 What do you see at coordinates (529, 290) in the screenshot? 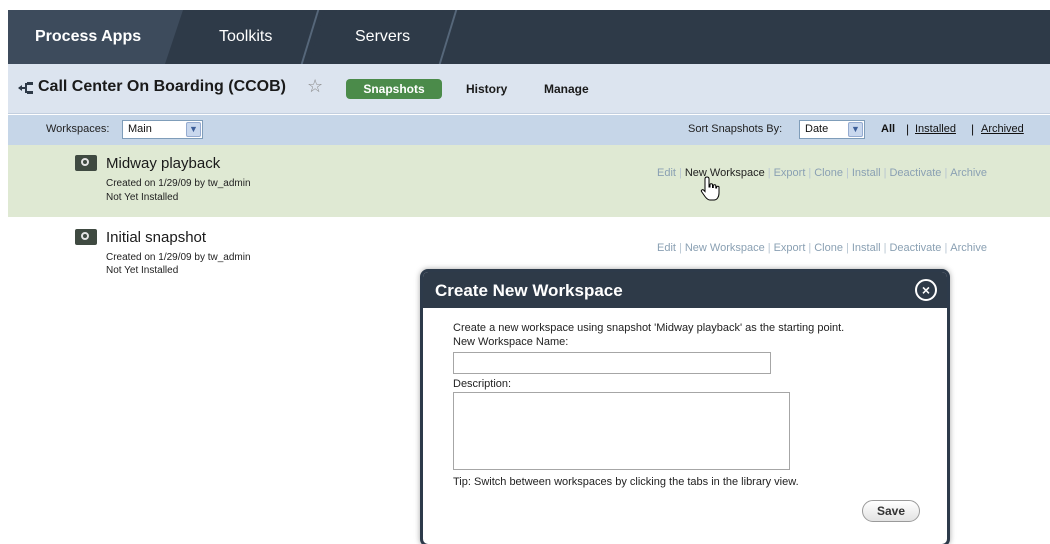
I see `dialog-title: Create New Workspace` at bounding box center [529, 290].